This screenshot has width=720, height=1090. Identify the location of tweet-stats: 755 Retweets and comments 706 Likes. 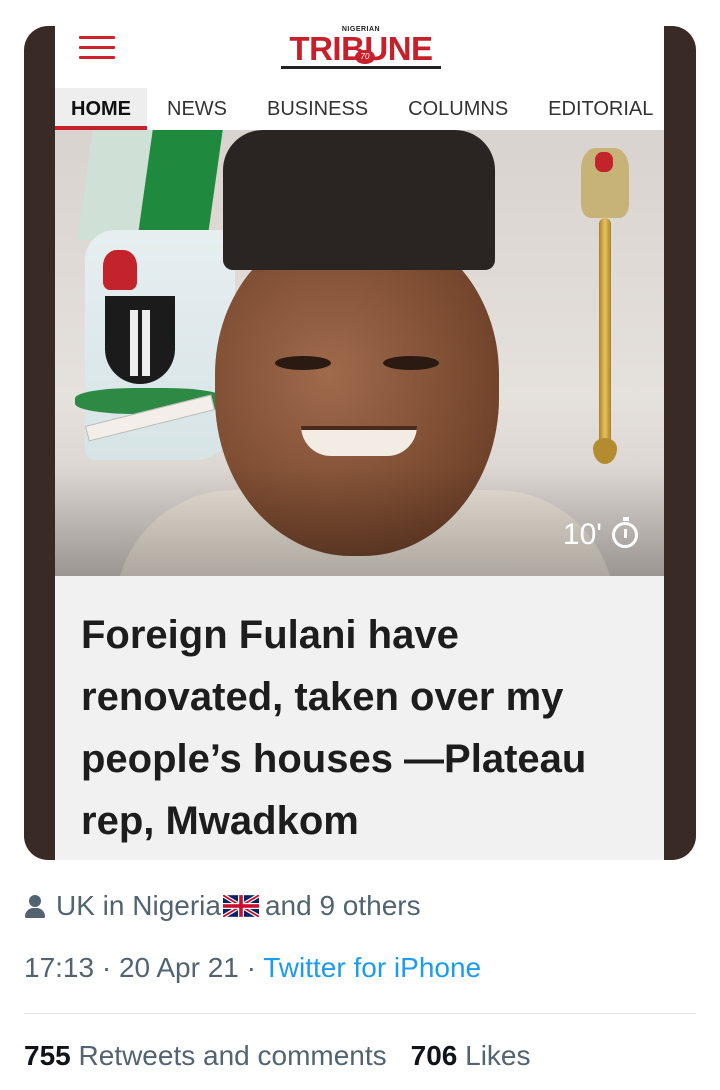
(277, 1056).